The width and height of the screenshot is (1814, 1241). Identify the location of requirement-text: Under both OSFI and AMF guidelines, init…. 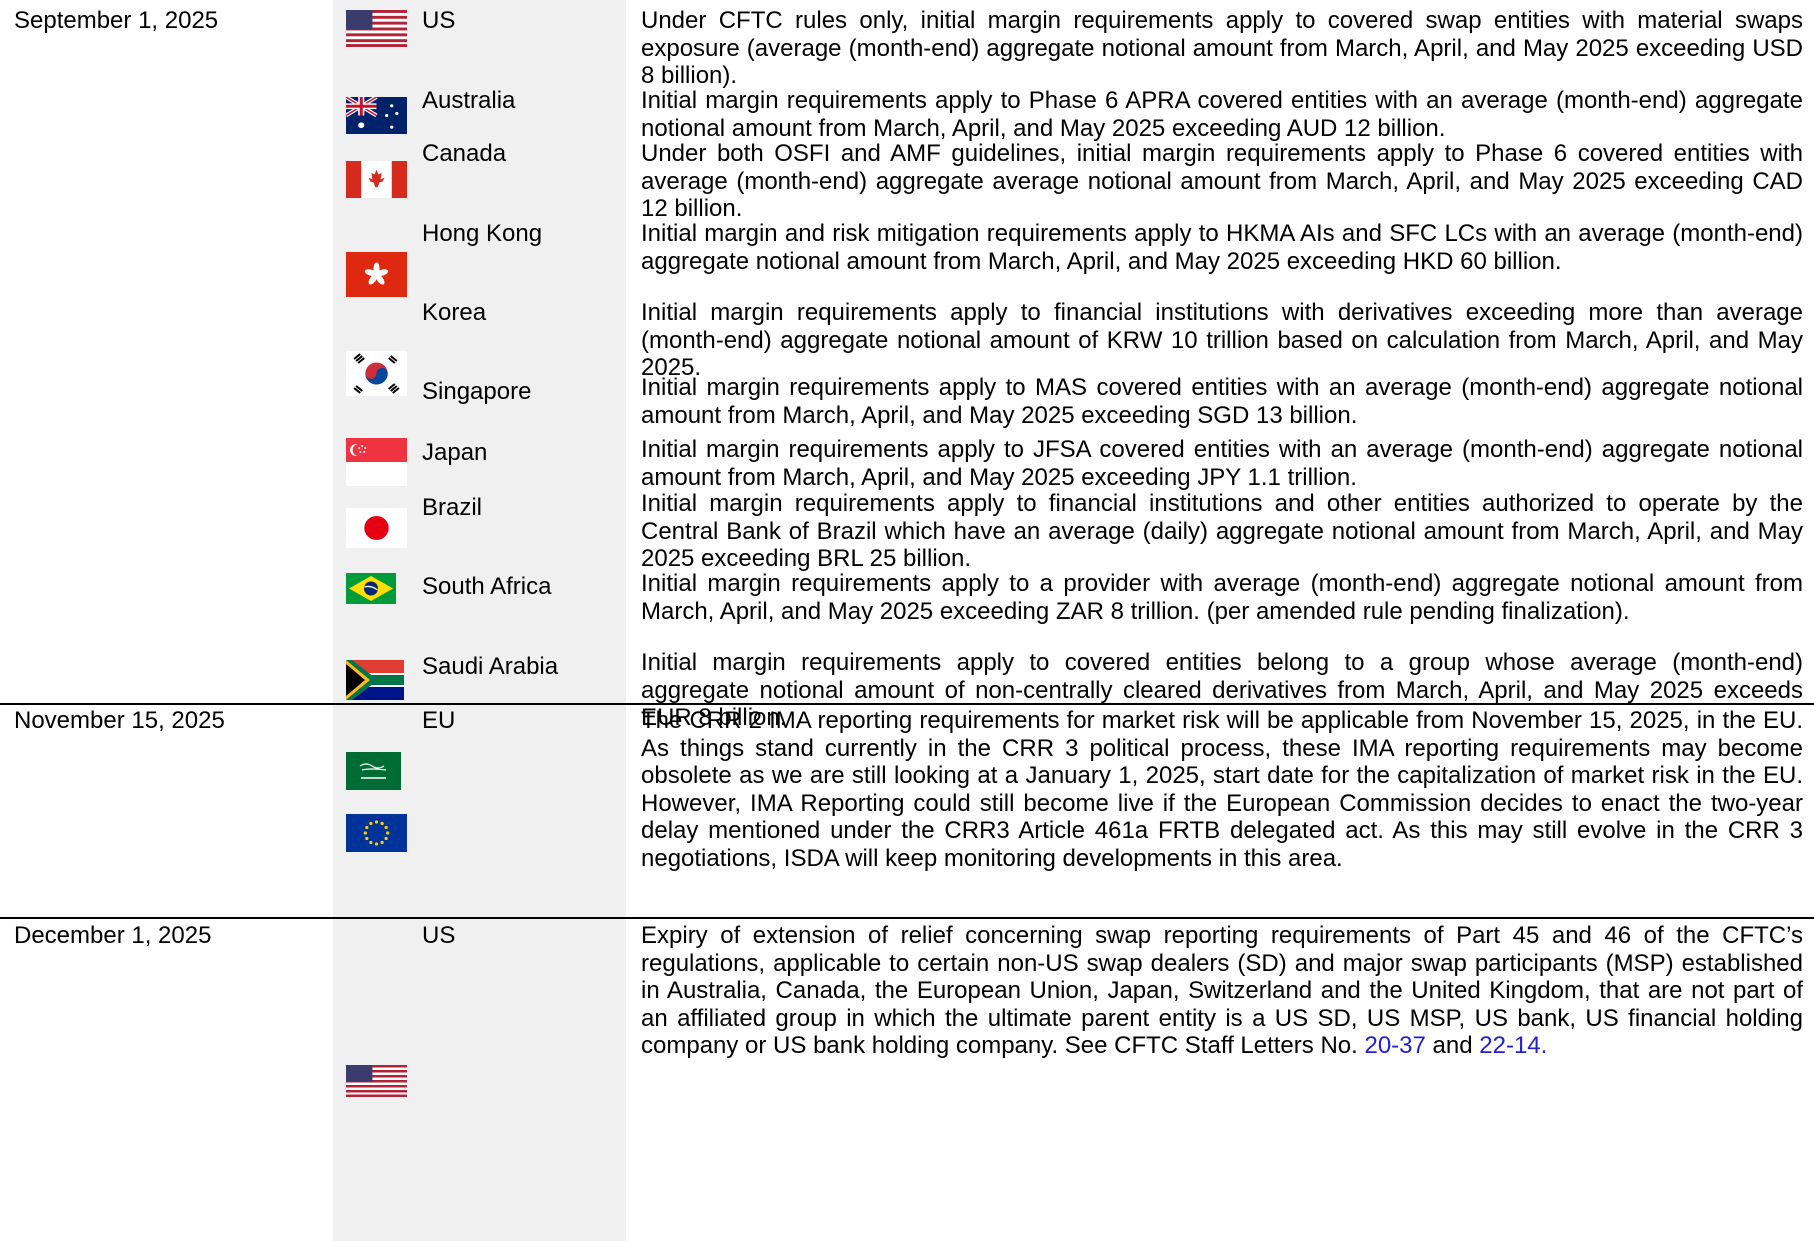
(1222, 181).